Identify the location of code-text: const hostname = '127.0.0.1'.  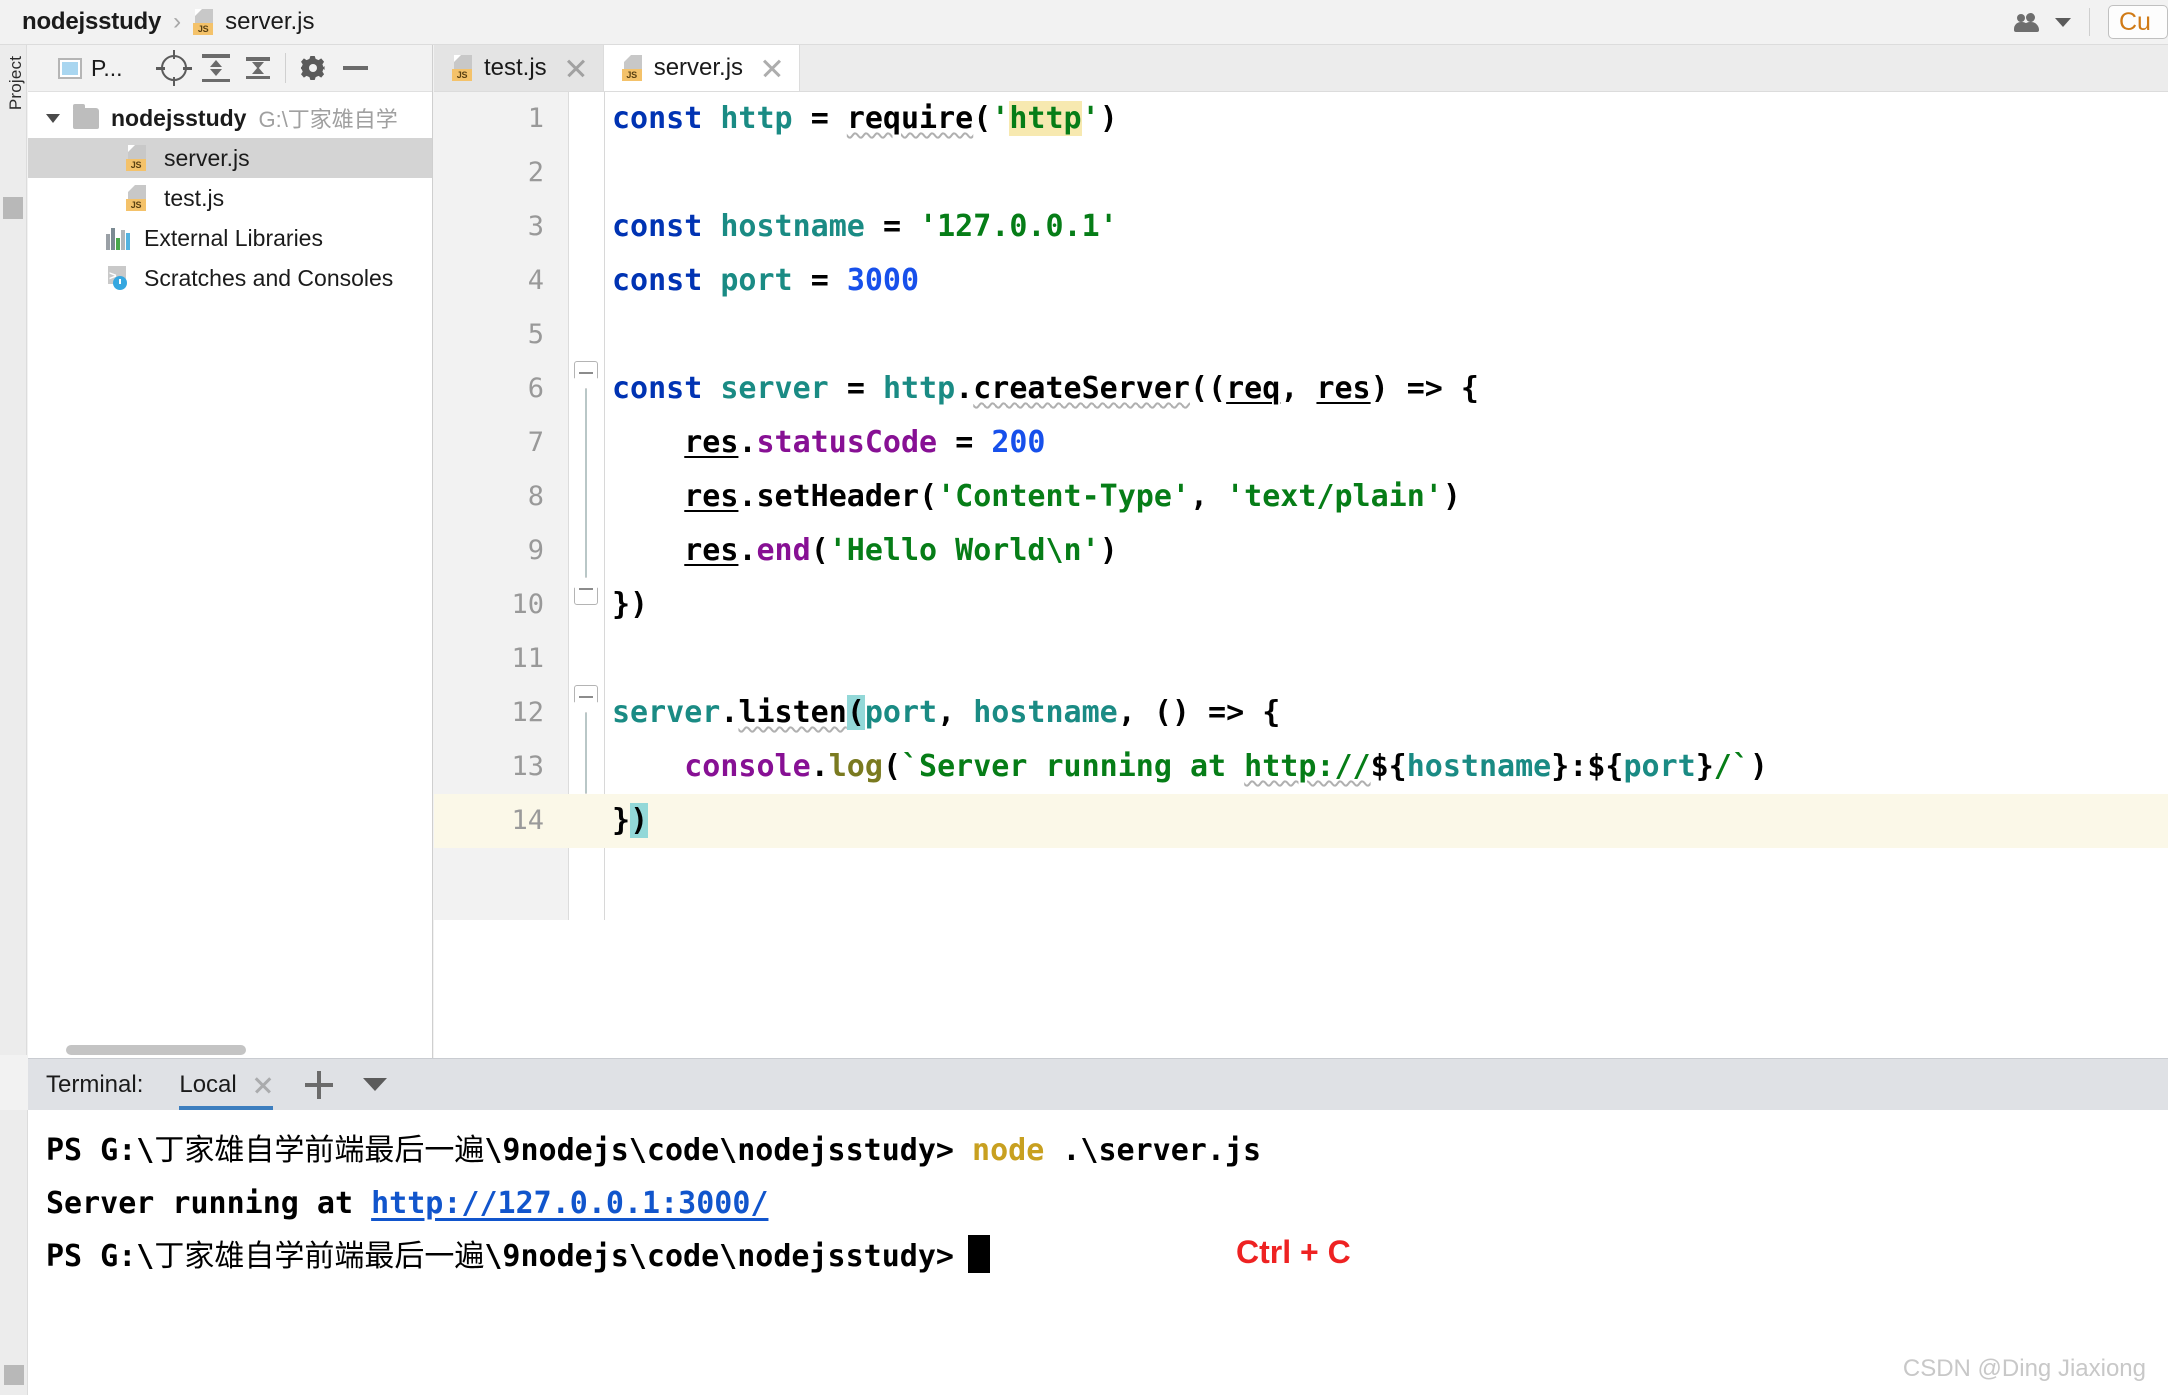
(865, 226).